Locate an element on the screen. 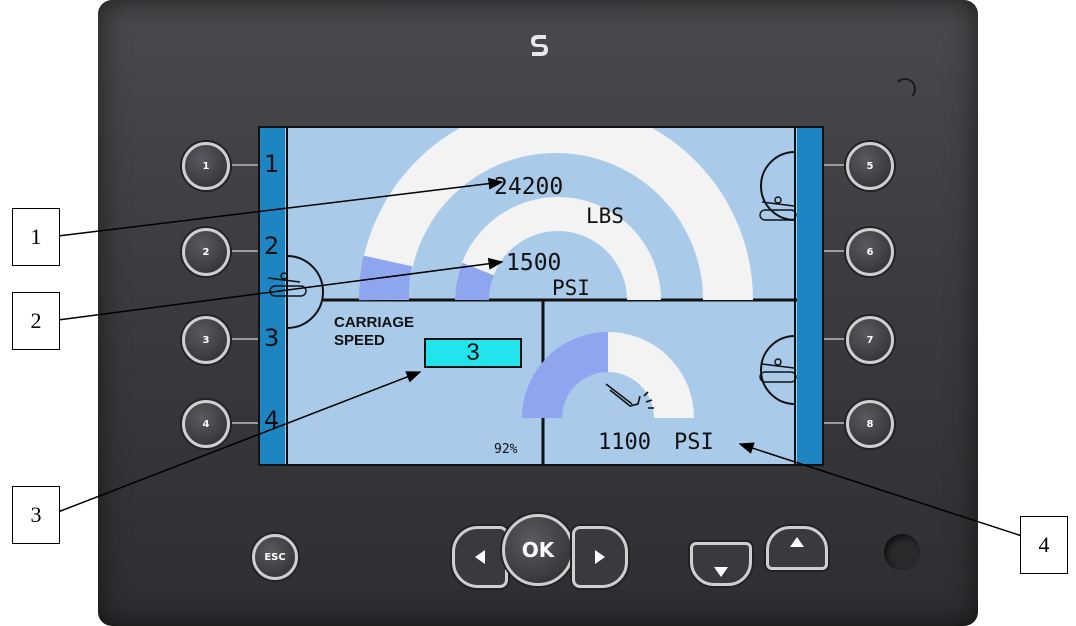 This screenshot has height=626, width=1076. side-button-5: 5 is located at coordinates (870, 166).